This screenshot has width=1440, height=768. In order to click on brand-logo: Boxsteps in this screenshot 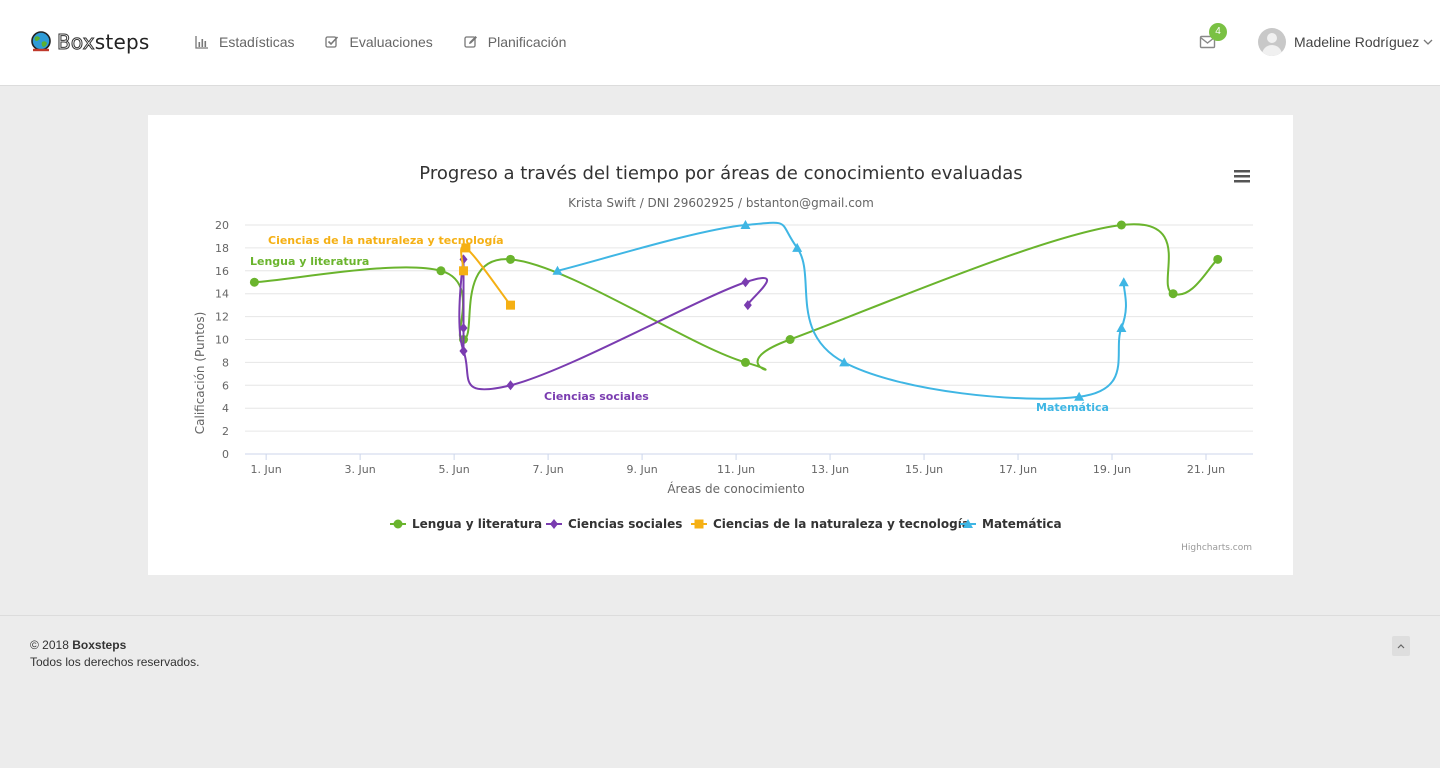, I will do `click(89, 42)`.